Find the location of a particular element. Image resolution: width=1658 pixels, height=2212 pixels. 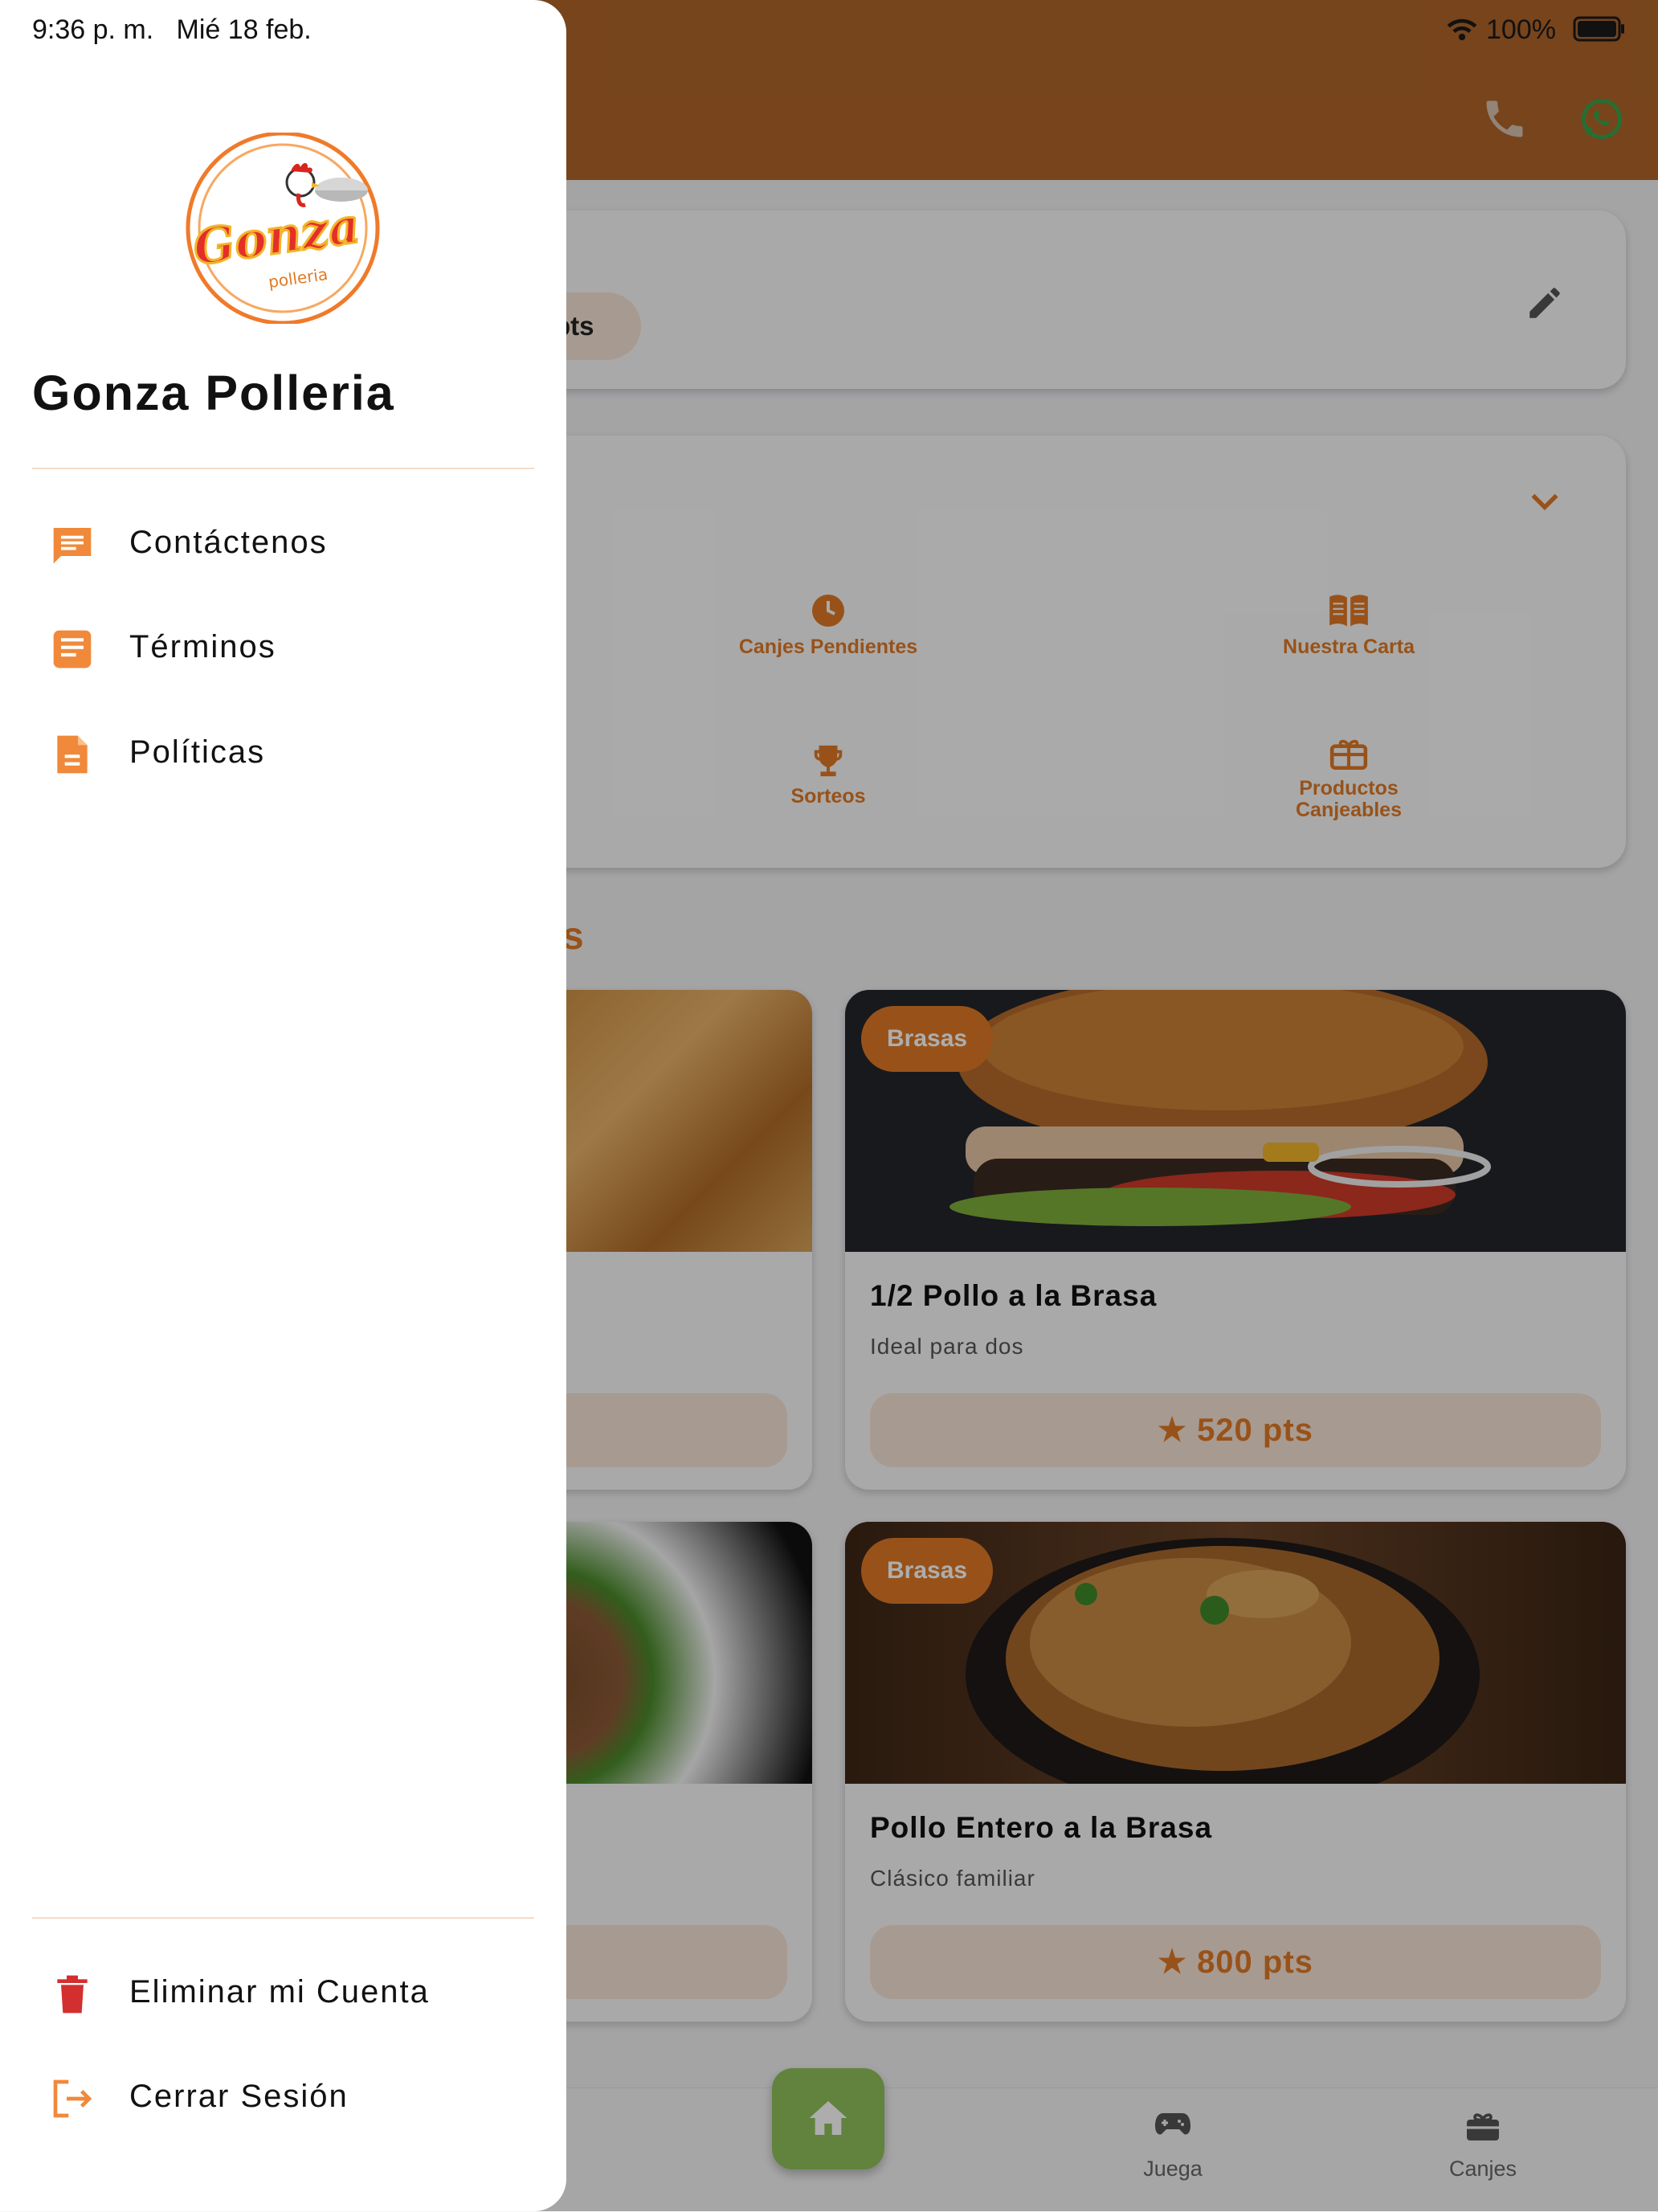

menu-item-delete-account: Eliminar mi Cuenta is located at coordinates (283, 1994).